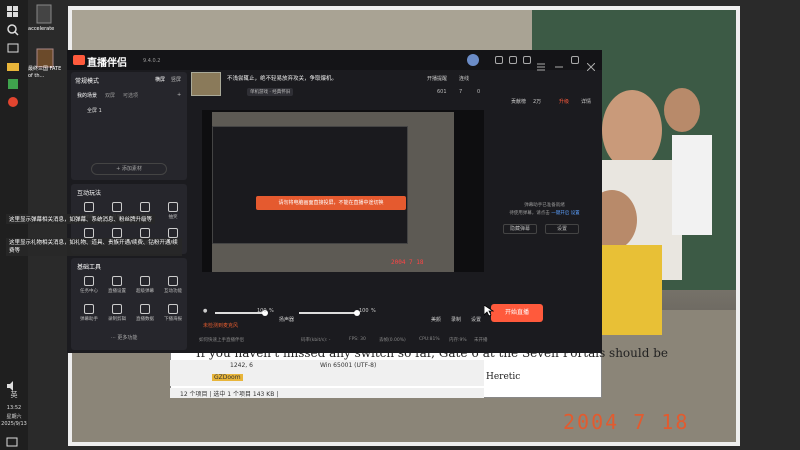  Describe the element at coordinates (14, 47) in the screenshot. I see `taskview-icon` at that location.